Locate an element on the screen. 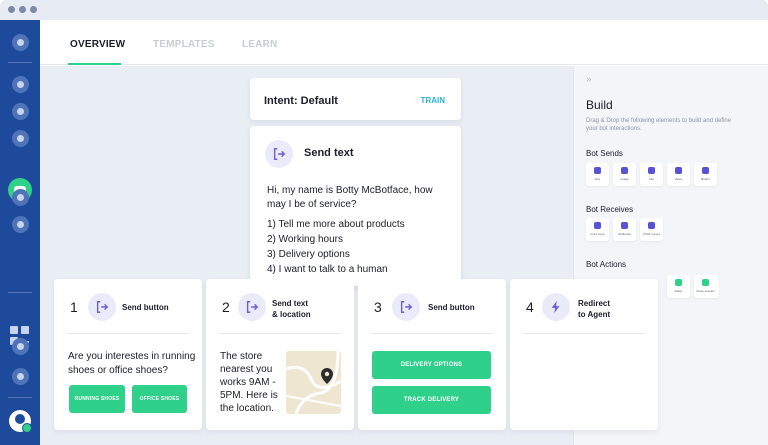 Image resolution: width=768 pixels, height=445 pixels. user-icon is located at coordinates (20, 197).